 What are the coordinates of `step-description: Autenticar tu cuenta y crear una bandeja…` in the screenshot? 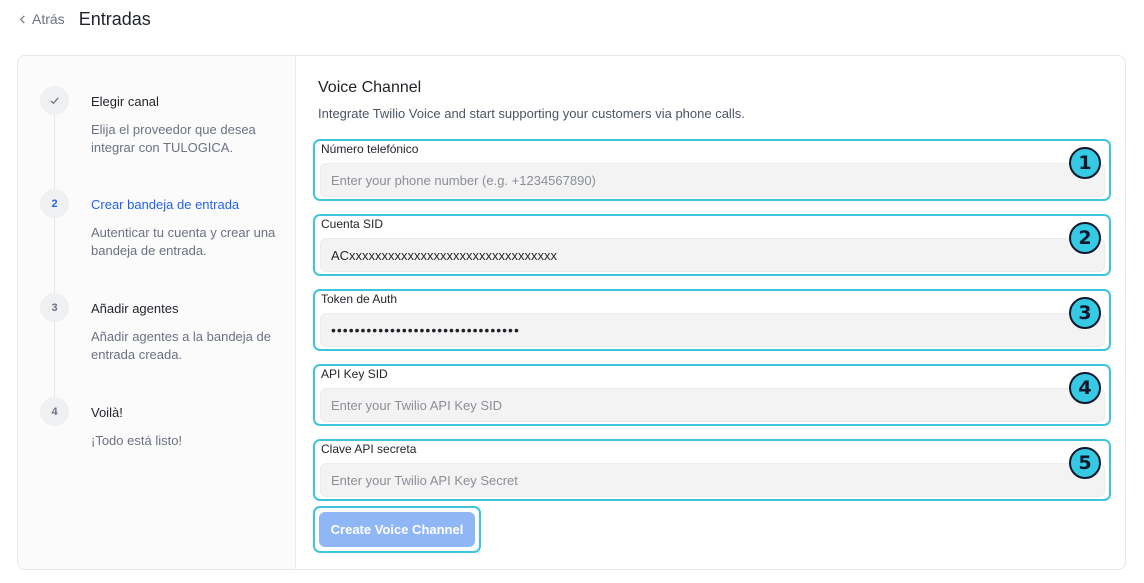 It's located at (183, 241).